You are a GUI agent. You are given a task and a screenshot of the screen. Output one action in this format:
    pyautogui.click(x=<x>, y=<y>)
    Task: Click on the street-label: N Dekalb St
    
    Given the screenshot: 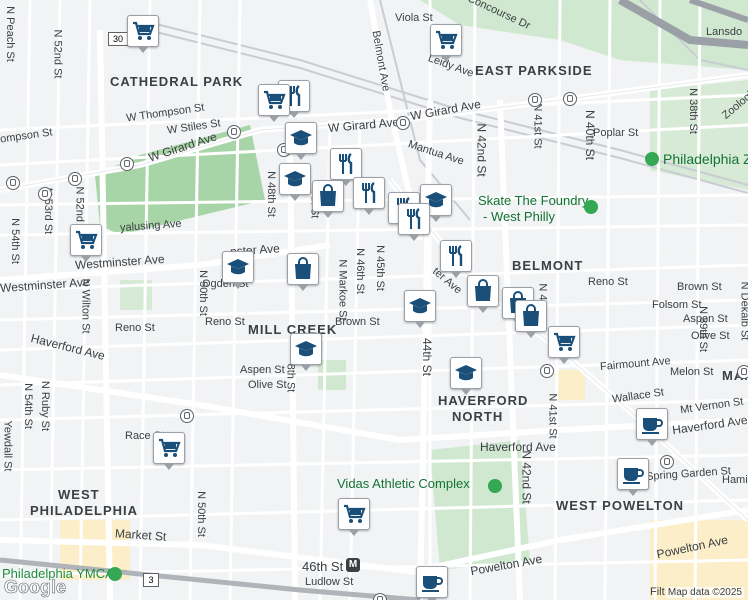 What is the action you would take?
    pyautogui.click(x=743, y=311)
    